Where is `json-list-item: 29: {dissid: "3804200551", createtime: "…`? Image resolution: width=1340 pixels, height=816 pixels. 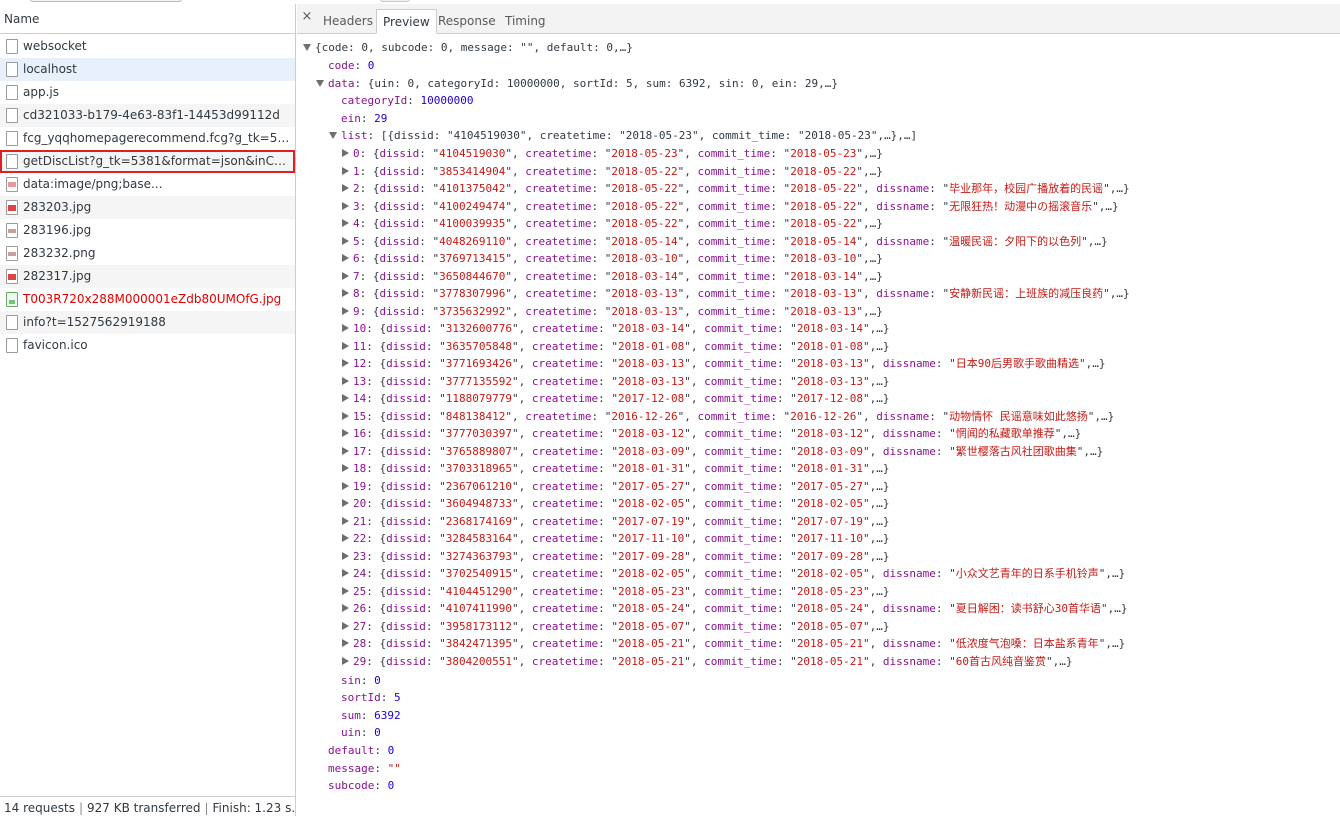 json-list-item: 29: {dissid: "3804200551", createtime: "… is located at coordinates (707, 662).